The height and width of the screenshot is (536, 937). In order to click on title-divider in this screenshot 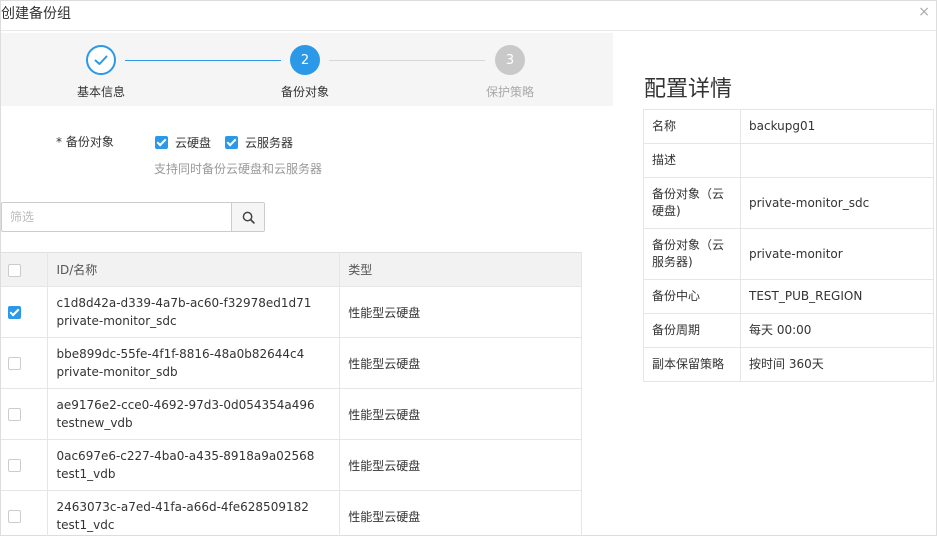, I will do `click(468, 30)`.